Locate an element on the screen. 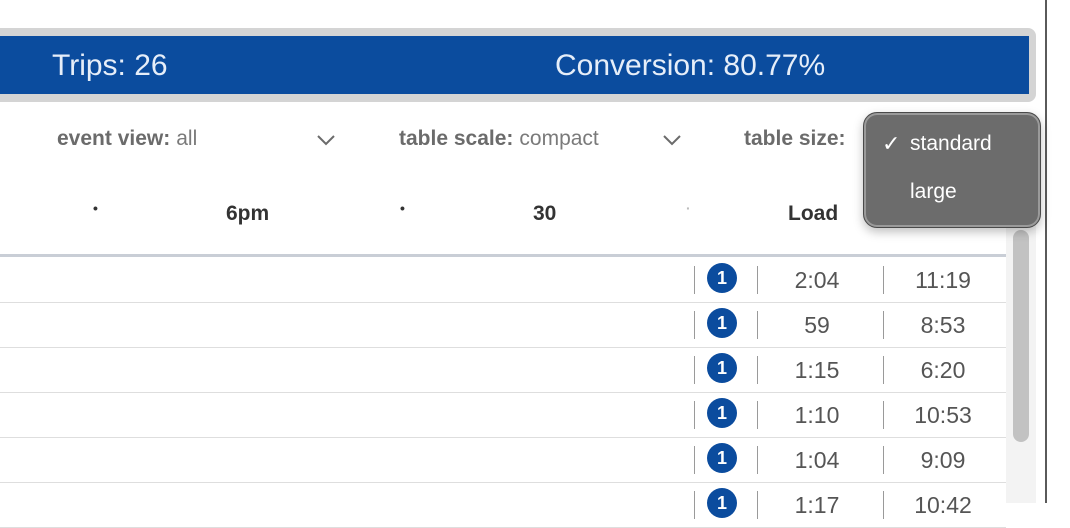 This screenshot has height=528, width=1070. load-cell: 59 is located at coordinates (817, 325).